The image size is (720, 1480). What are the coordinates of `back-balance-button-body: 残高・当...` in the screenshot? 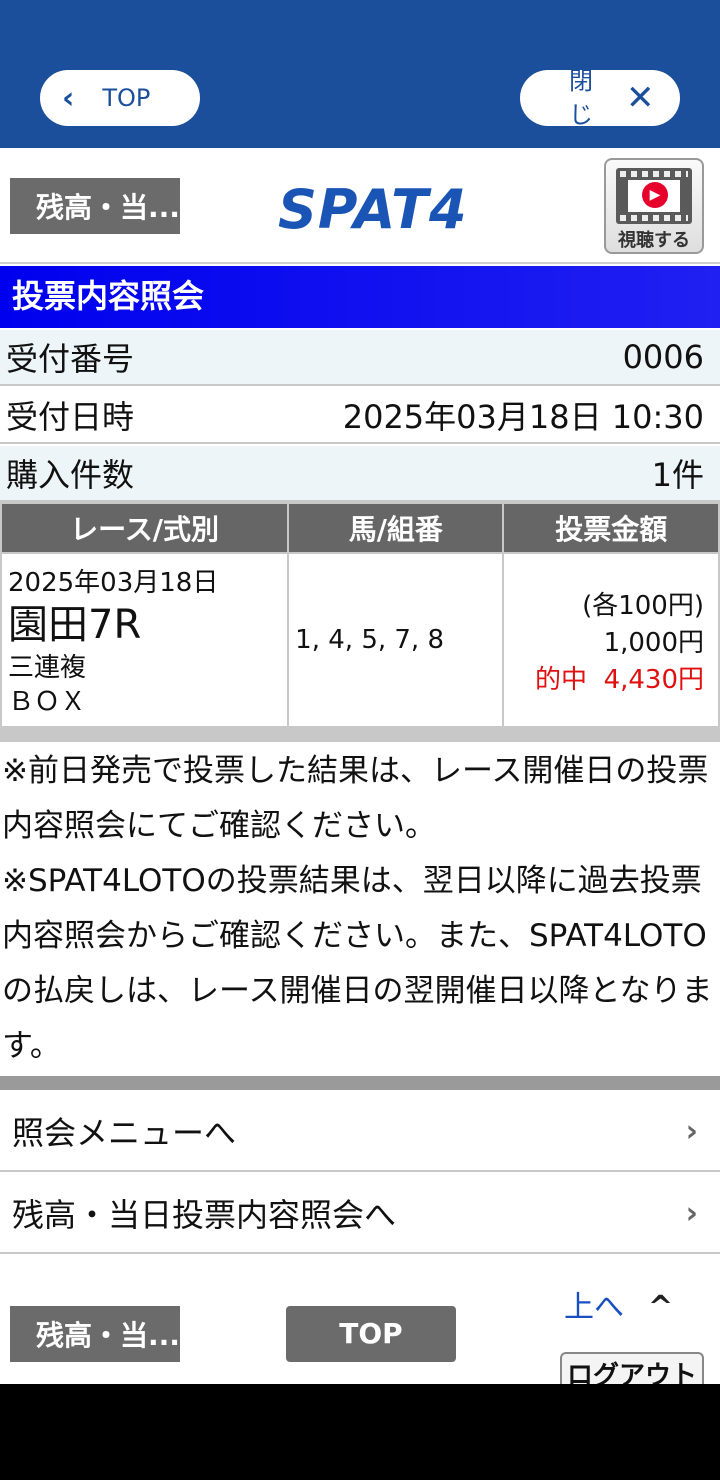 It's located at (95, 206).